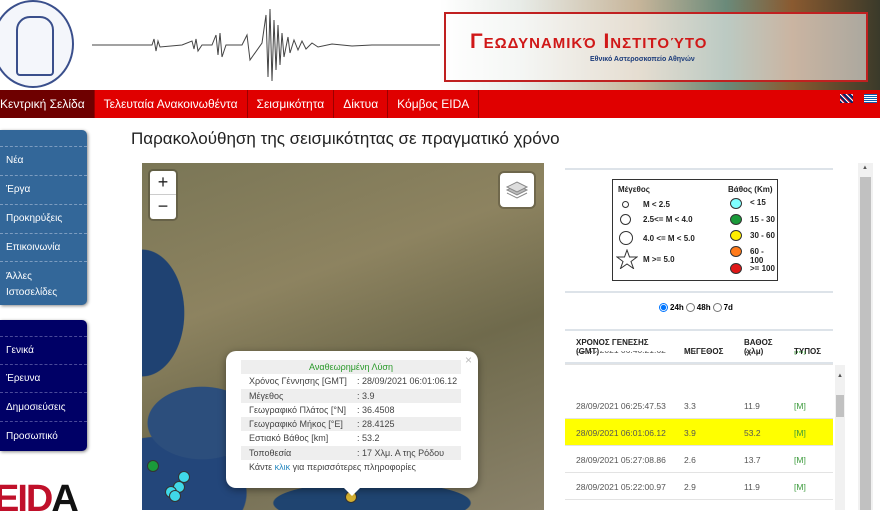 This screenshot has height=521, width=880. Describe the element at coordinates (642, 59) in the screenshot. I see `site-subtitle: Εθνικό Αστεροσκοπείο Αθηνών` at that location.